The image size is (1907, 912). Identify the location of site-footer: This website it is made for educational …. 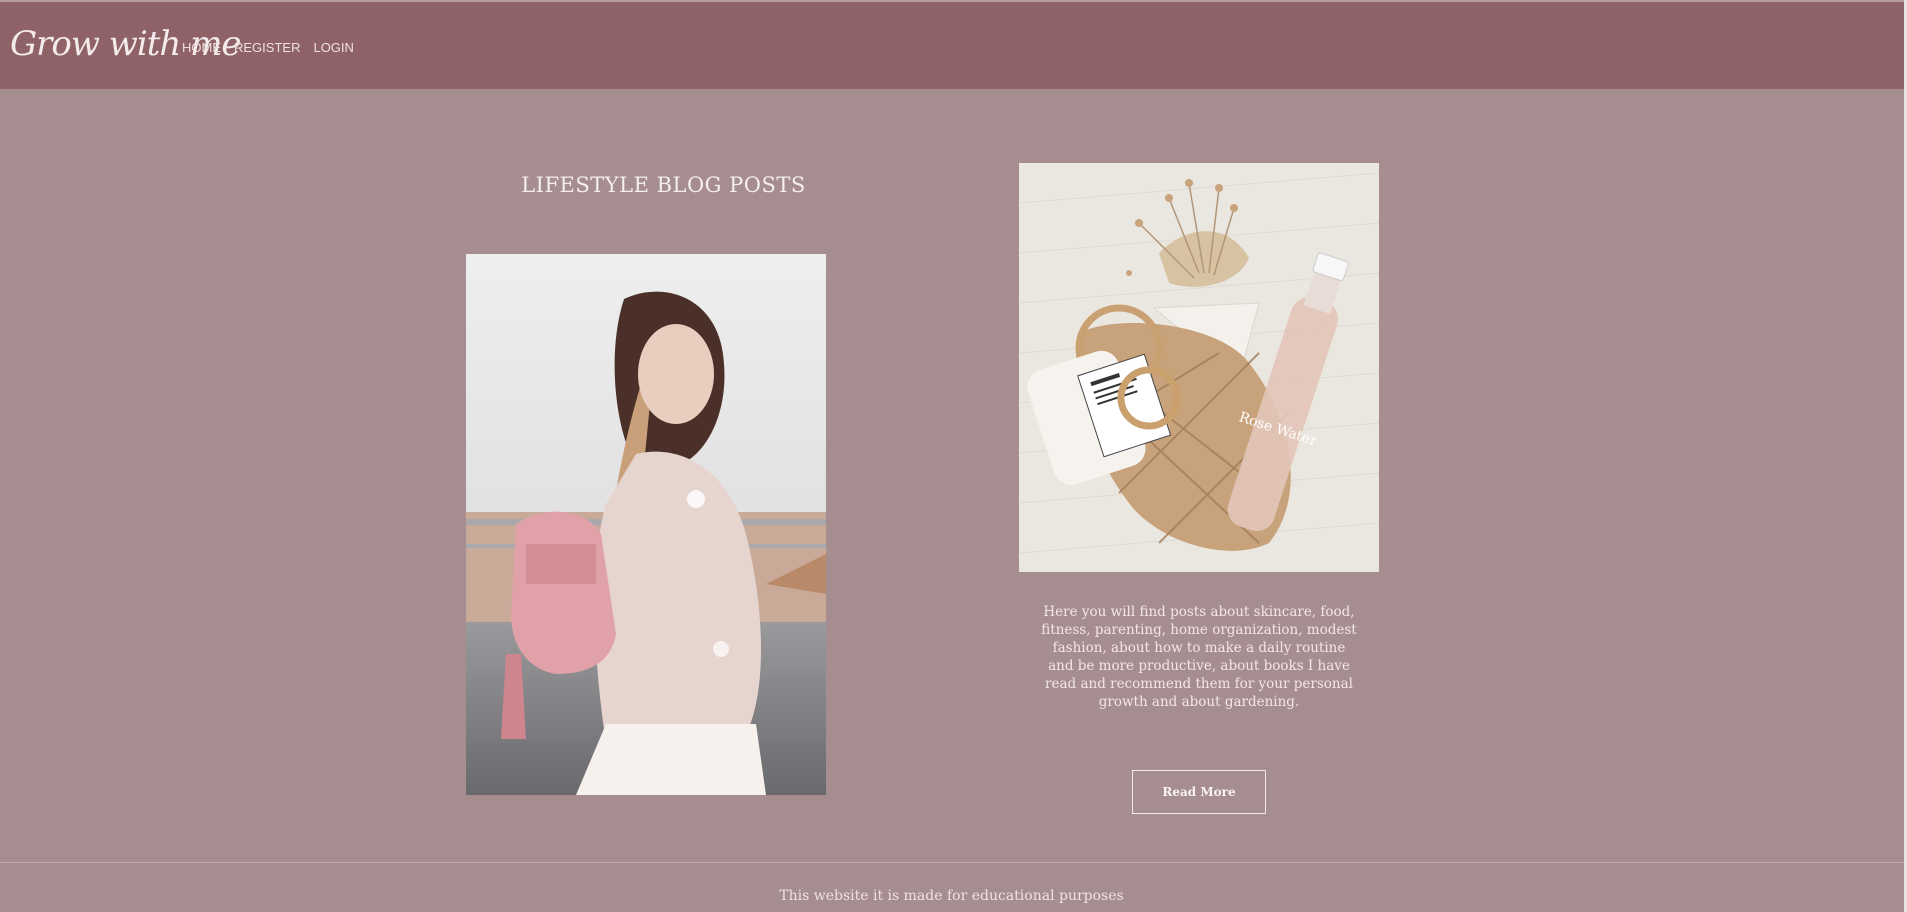
(953, 887).